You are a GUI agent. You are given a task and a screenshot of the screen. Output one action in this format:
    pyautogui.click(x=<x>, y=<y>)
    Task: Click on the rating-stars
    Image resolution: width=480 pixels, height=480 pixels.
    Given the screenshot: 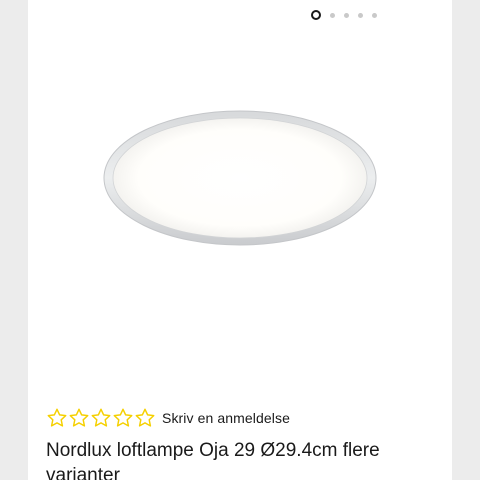 What is the action you would take?
    pyautogui.click(x=101, y=418)
    